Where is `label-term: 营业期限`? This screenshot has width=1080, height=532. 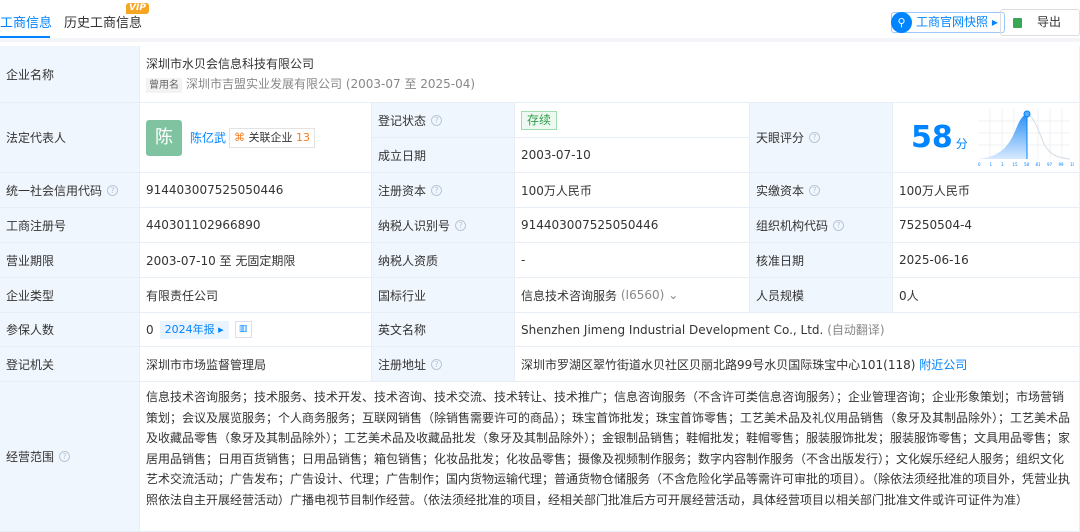
label-term: 营业期限 is located at coordinates (70, 260).